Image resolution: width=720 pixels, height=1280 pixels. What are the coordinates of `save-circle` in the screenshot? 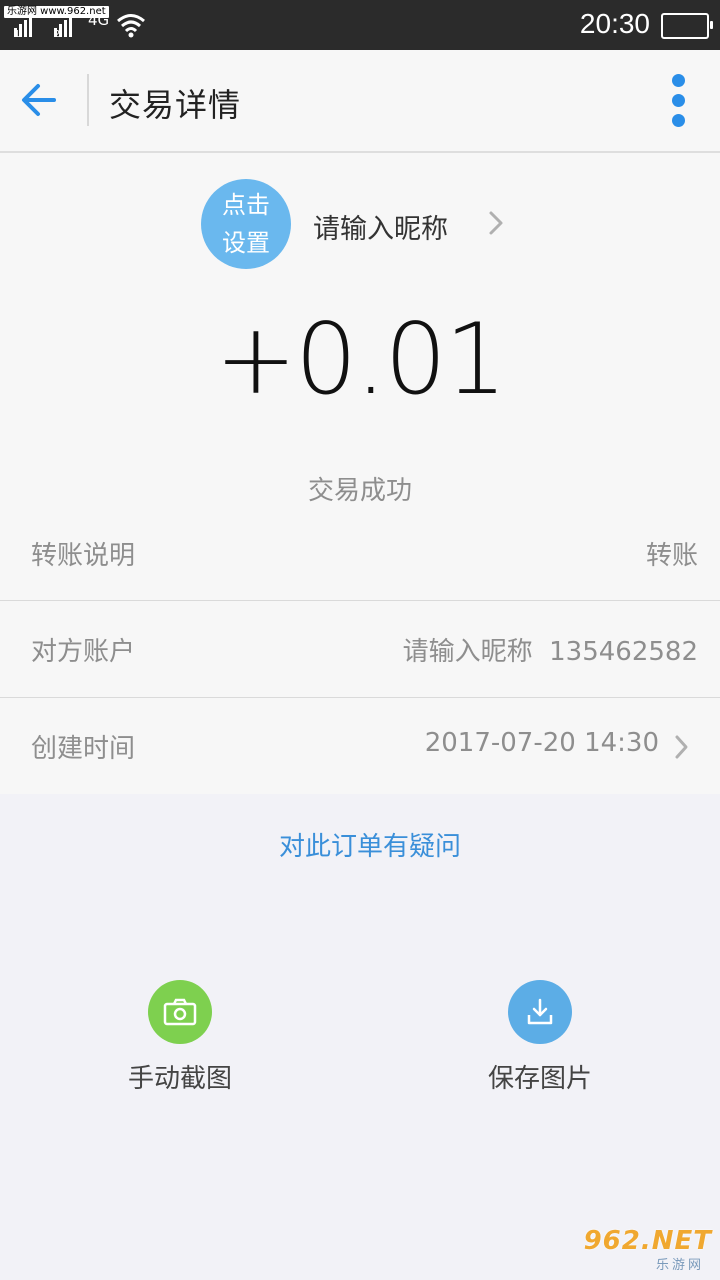 It's located at (540, 1012).